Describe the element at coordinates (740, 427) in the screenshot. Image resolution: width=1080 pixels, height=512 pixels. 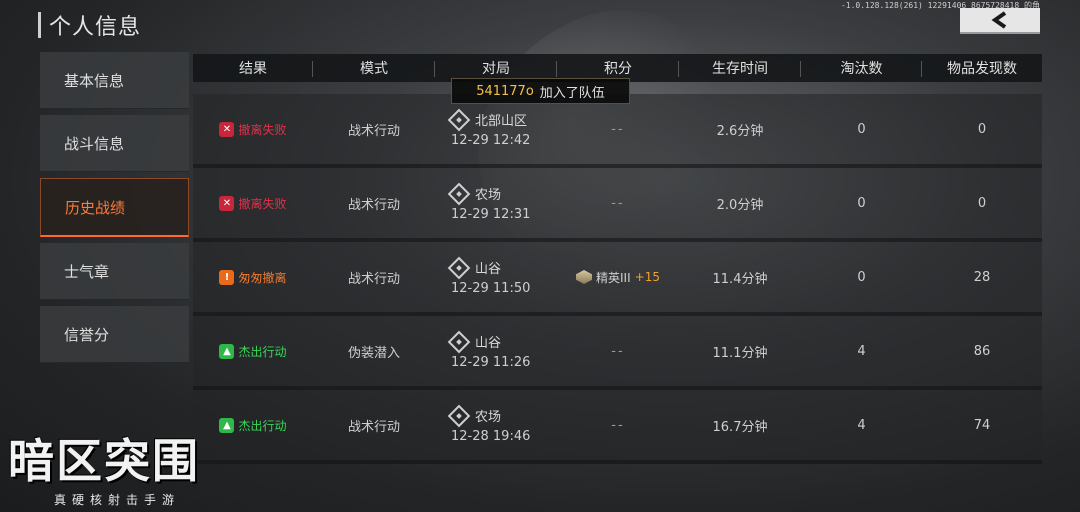
I see `survival-cell: 16.7分钟` at that location.